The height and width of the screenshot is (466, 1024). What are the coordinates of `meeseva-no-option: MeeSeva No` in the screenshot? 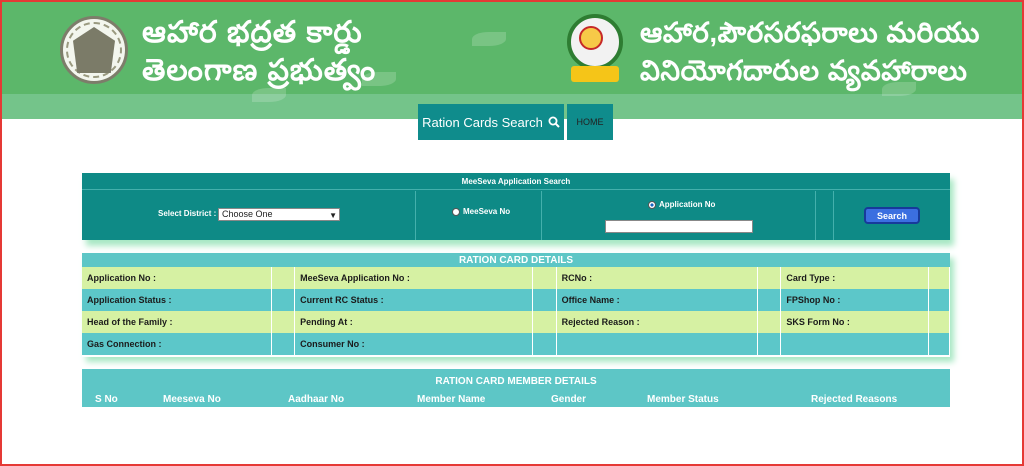 It's located at (481, 211).